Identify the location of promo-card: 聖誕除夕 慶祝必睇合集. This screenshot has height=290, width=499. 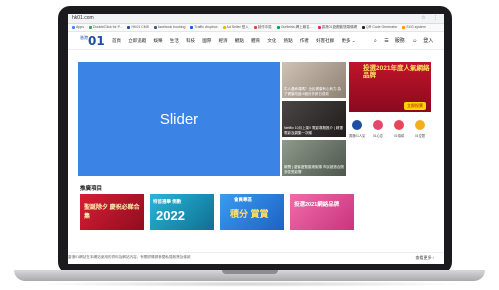
(112, 212).